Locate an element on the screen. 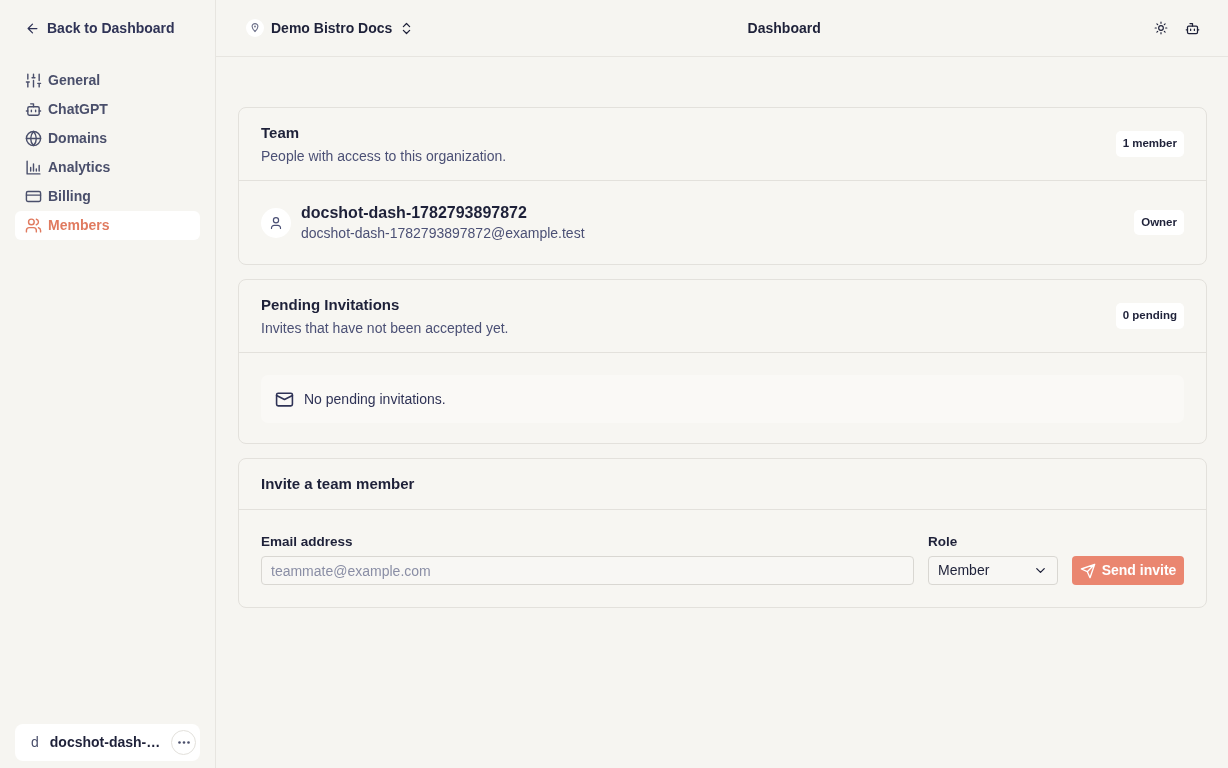  field-label: Role is located at coordinates (943, 542).